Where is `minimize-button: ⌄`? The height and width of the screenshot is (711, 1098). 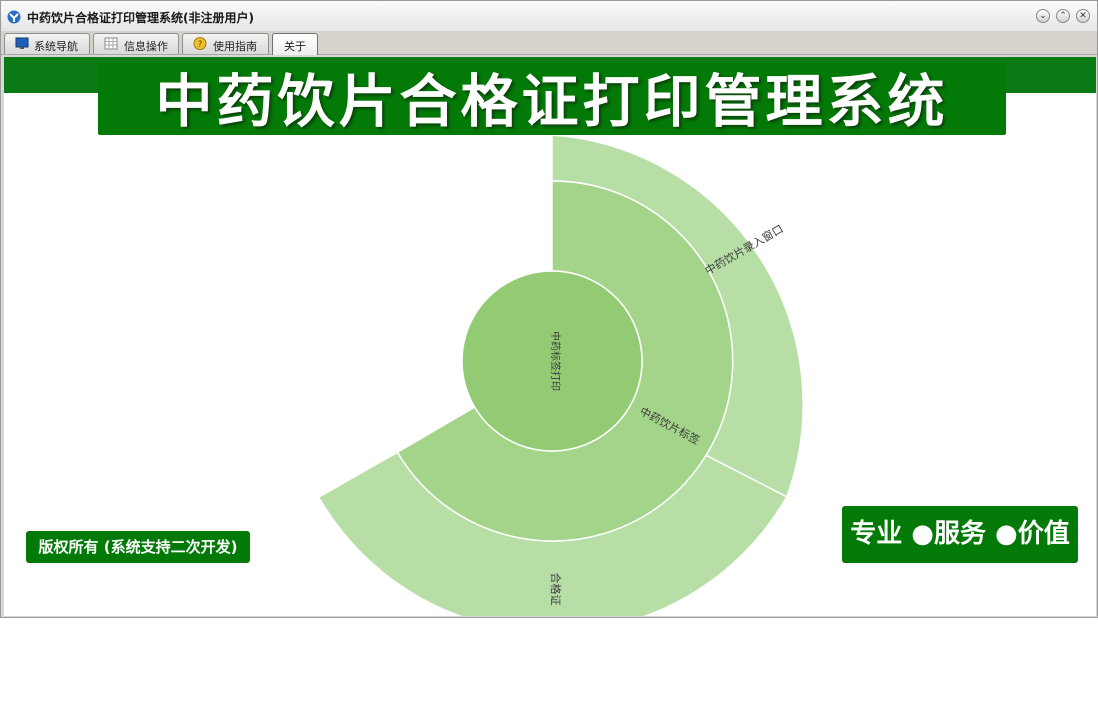
minimize-button: ⌄ is located at coordinates (1043, 16).